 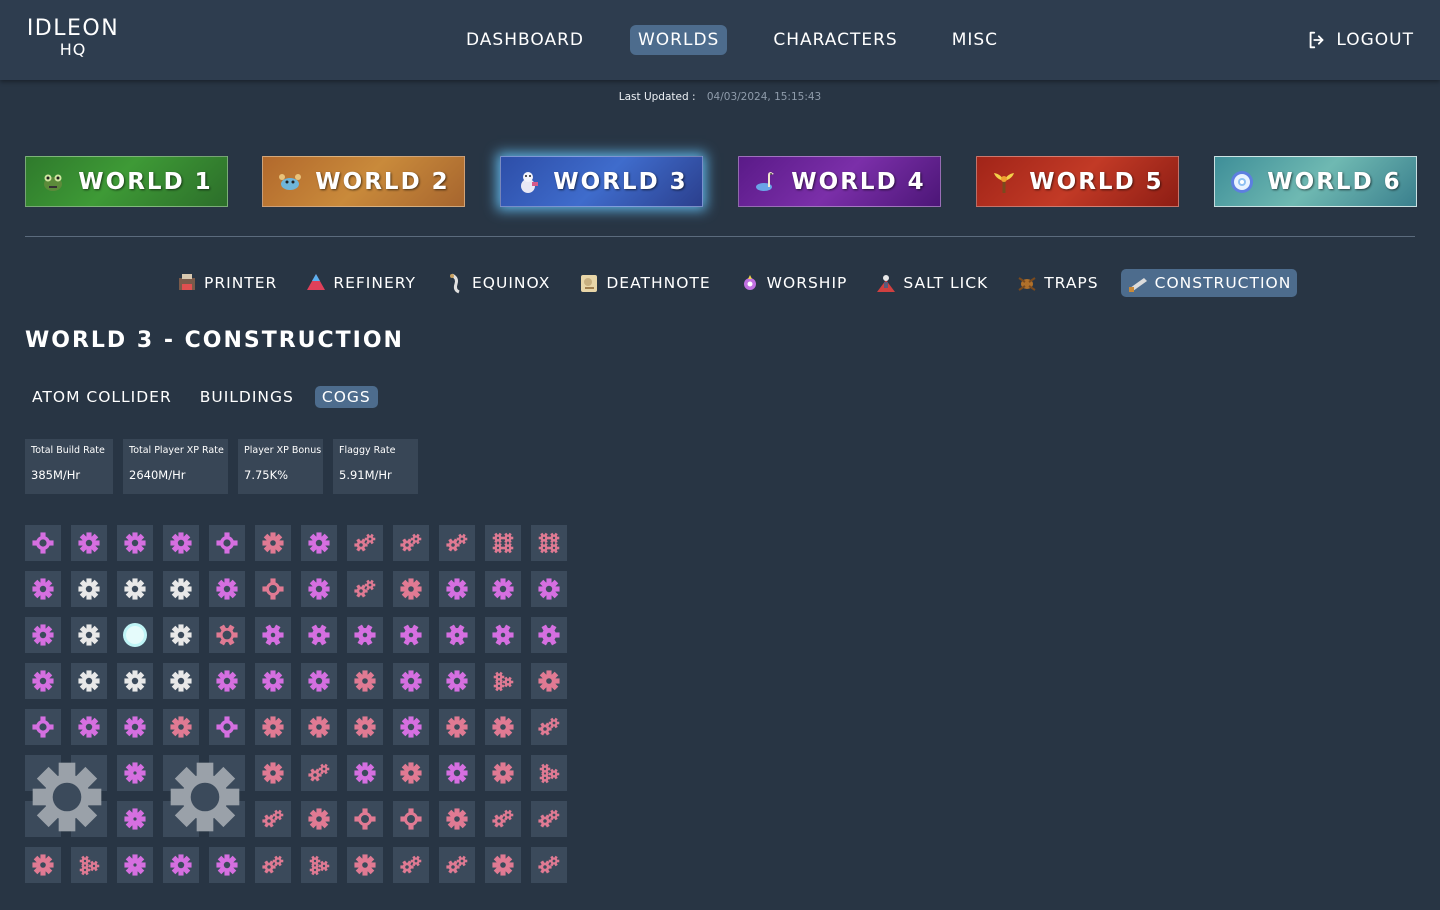 What do you see at coordinates (793, 283) in the screenshot?
I see `subnav-worship: WORSHIP` at bounding box center [793, 283].